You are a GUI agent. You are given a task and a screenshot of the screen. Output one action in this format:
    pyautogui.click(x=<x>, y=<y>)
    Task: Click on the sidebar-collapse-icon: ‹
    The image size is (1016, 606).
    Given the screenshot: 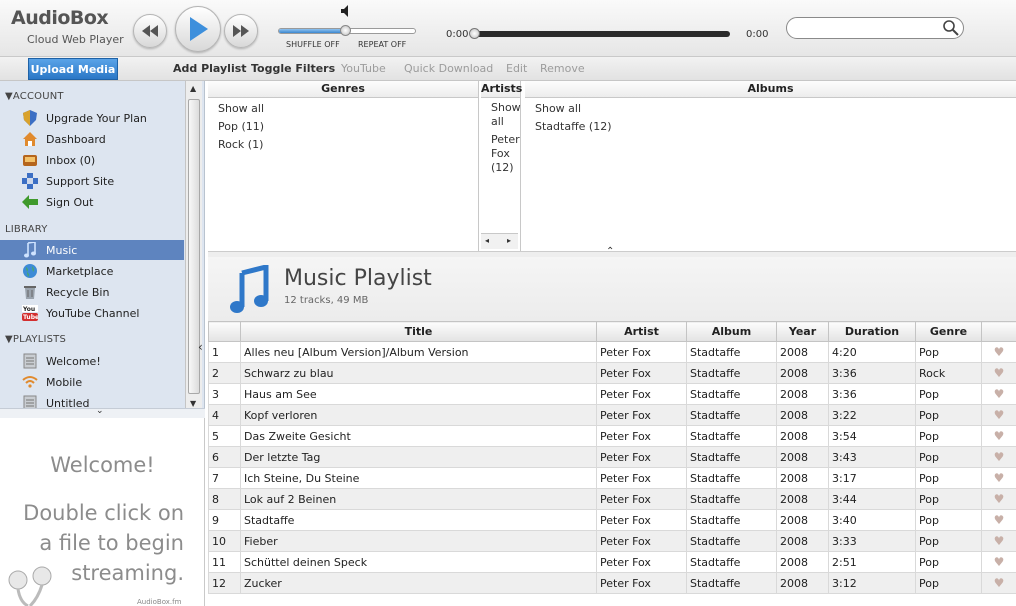 What is the action you would take?
    pyautogui.click(x=202, y=349)
    